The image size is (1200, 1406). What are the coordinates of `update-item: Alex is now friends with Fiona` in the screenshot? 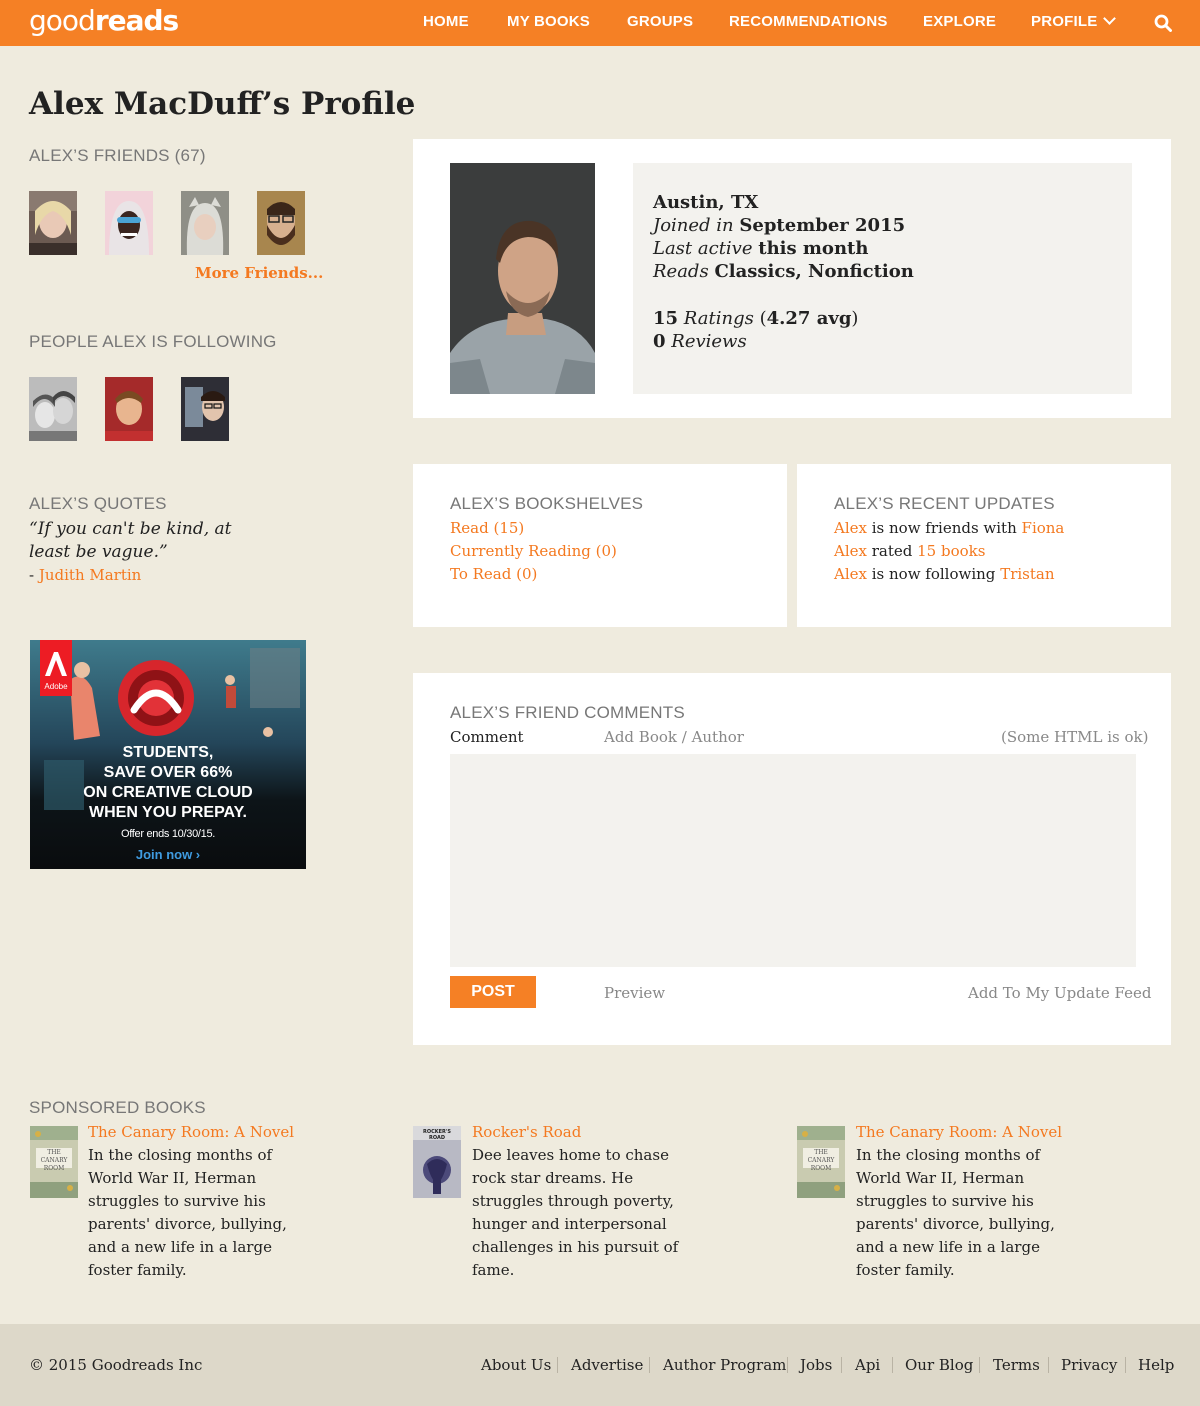 It's located at (949, 528).